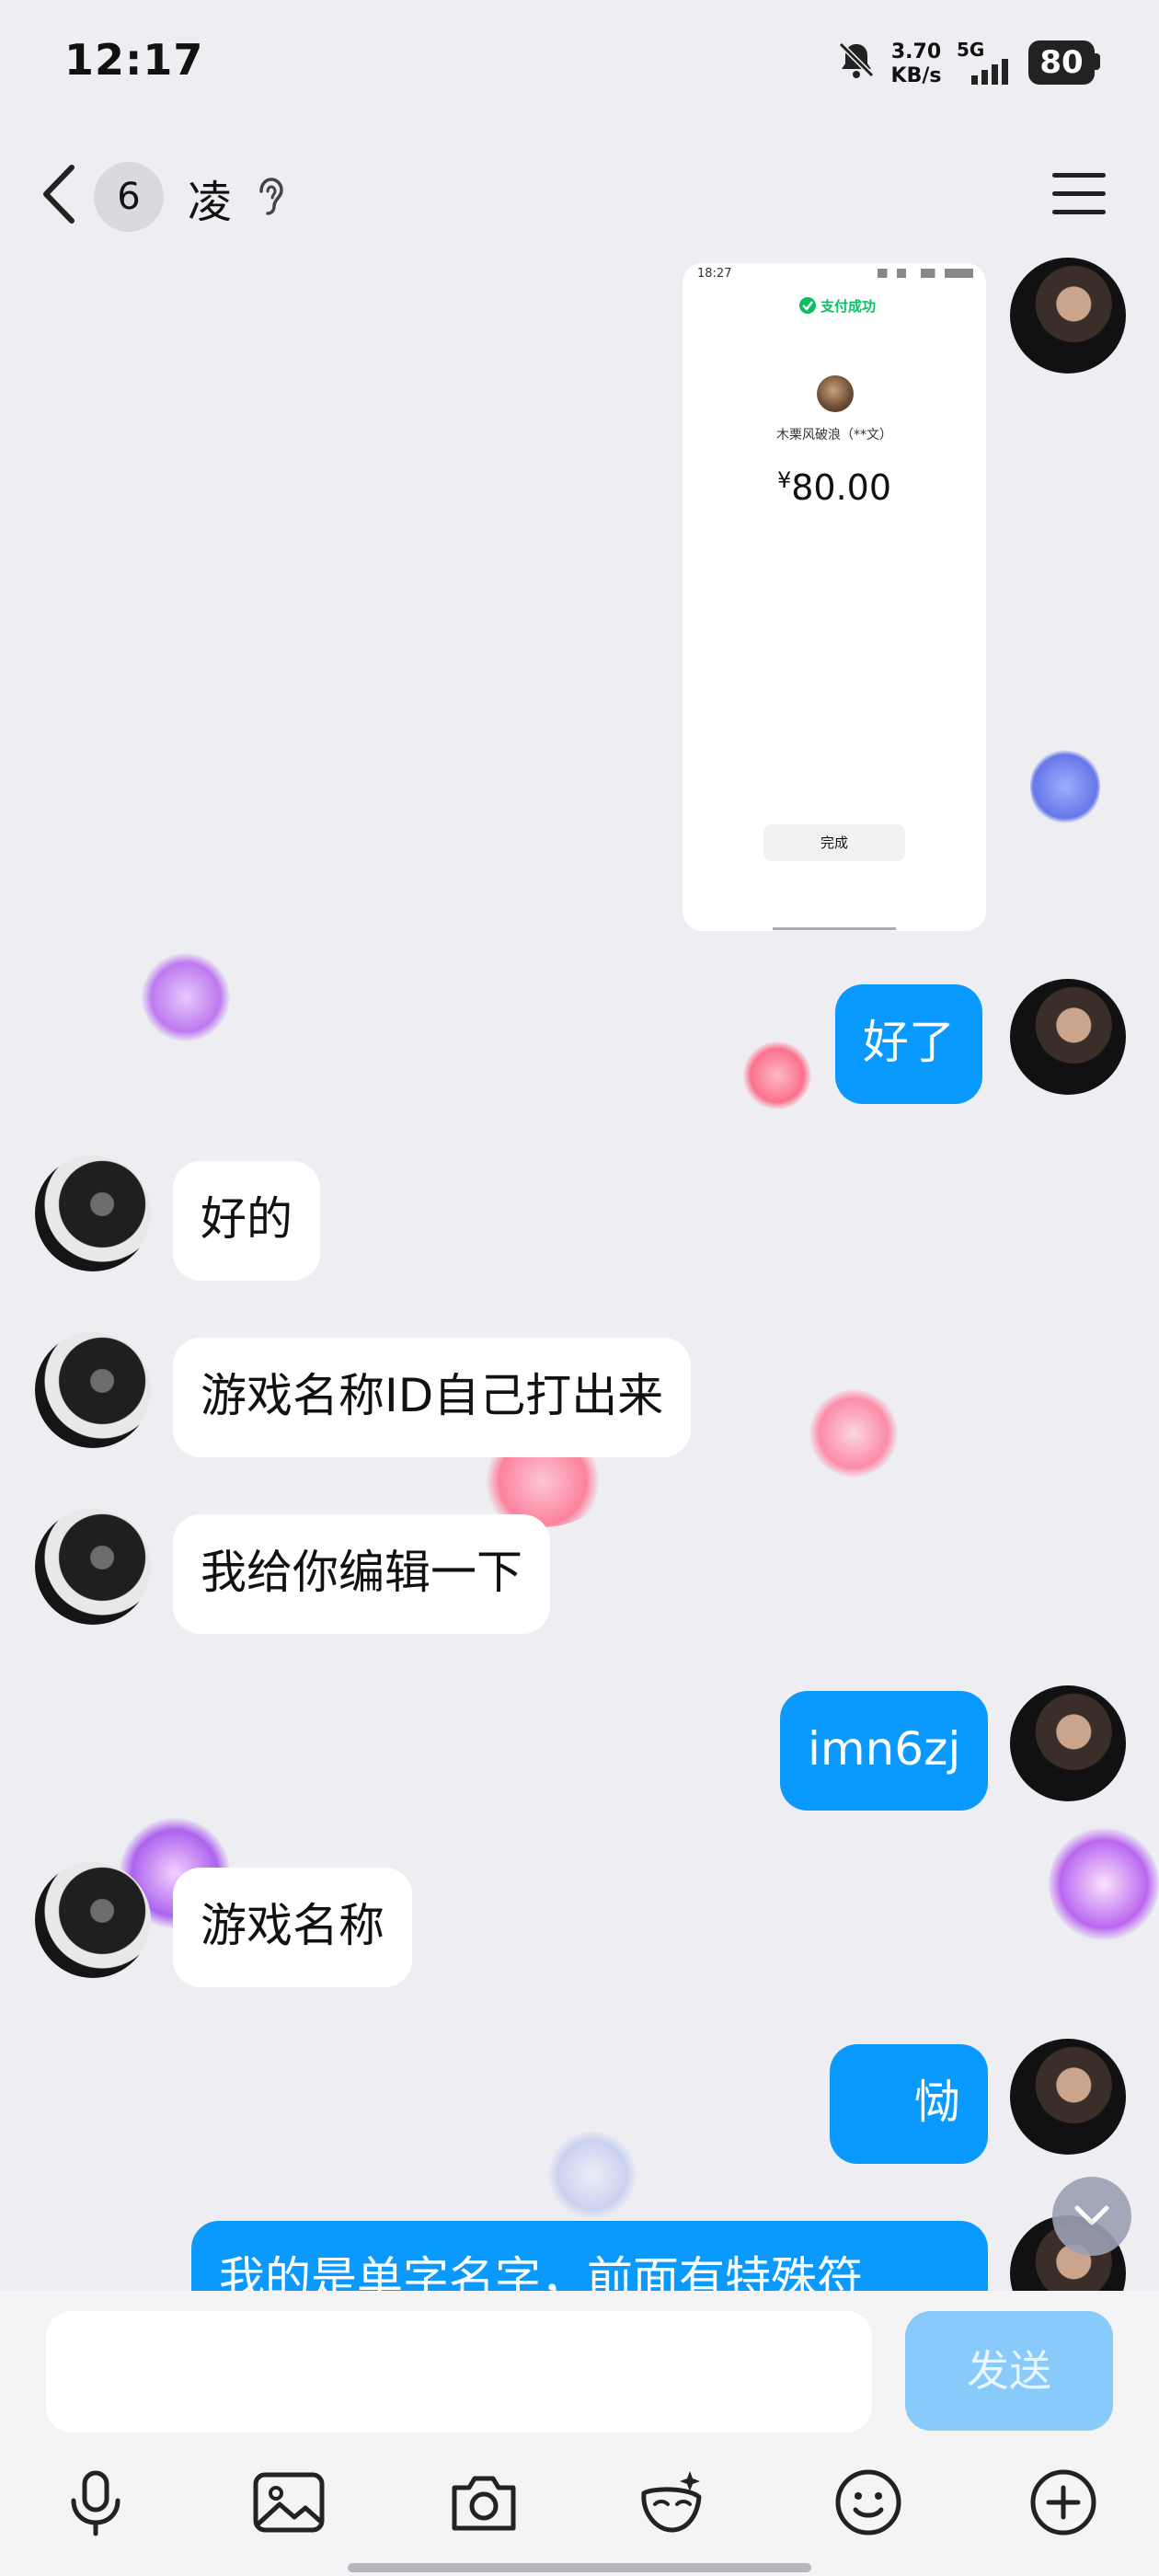 This screenshot has height=2576, width=1159. Describe the element at coordinates (834, 435) in the screenshot. I see `payee-name: 木栗风破浪（**文）` at that location.